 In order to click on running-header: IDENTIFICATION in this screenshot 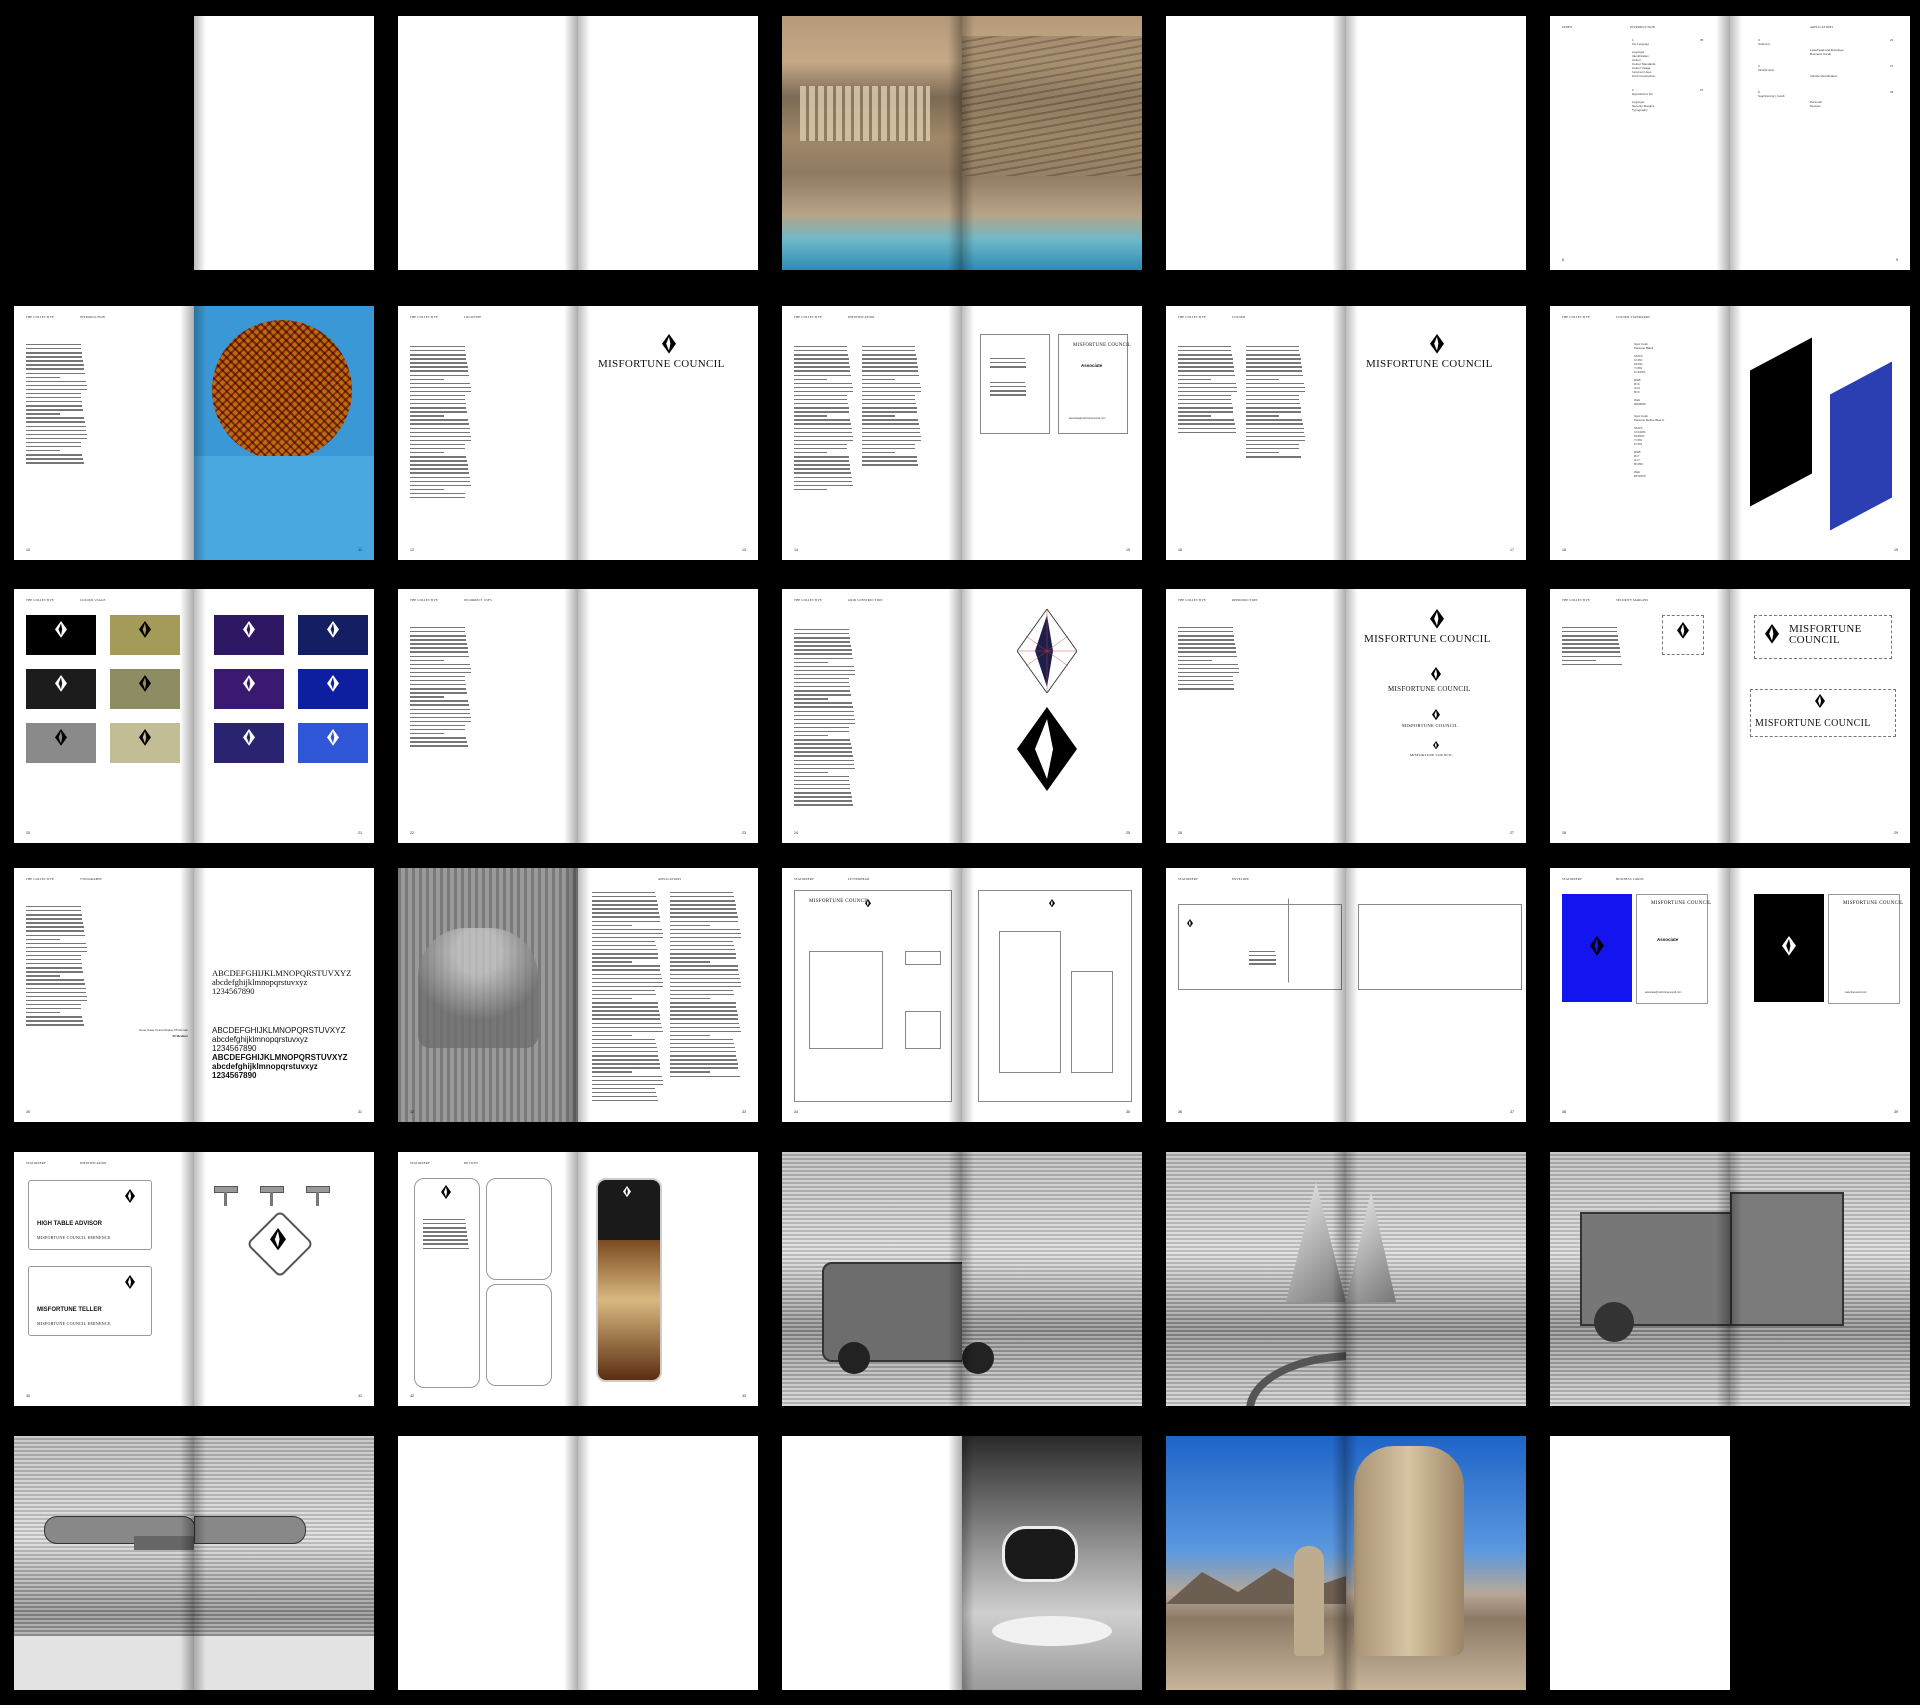, I will do `click(861, 317)`.